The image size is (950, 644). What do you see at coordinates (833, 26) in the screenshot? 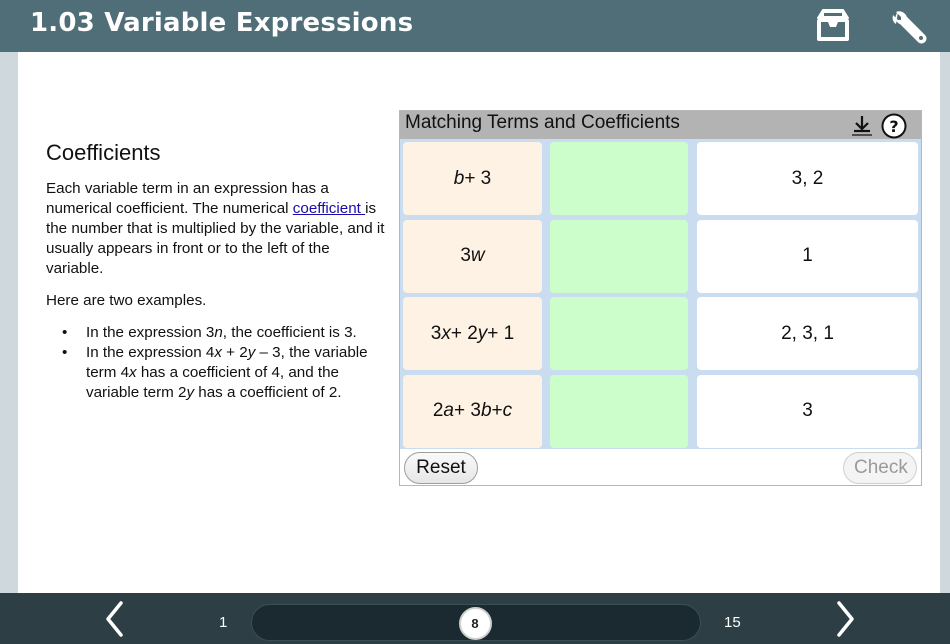
I see `inbox-icon` at bounding box center [833, 26].